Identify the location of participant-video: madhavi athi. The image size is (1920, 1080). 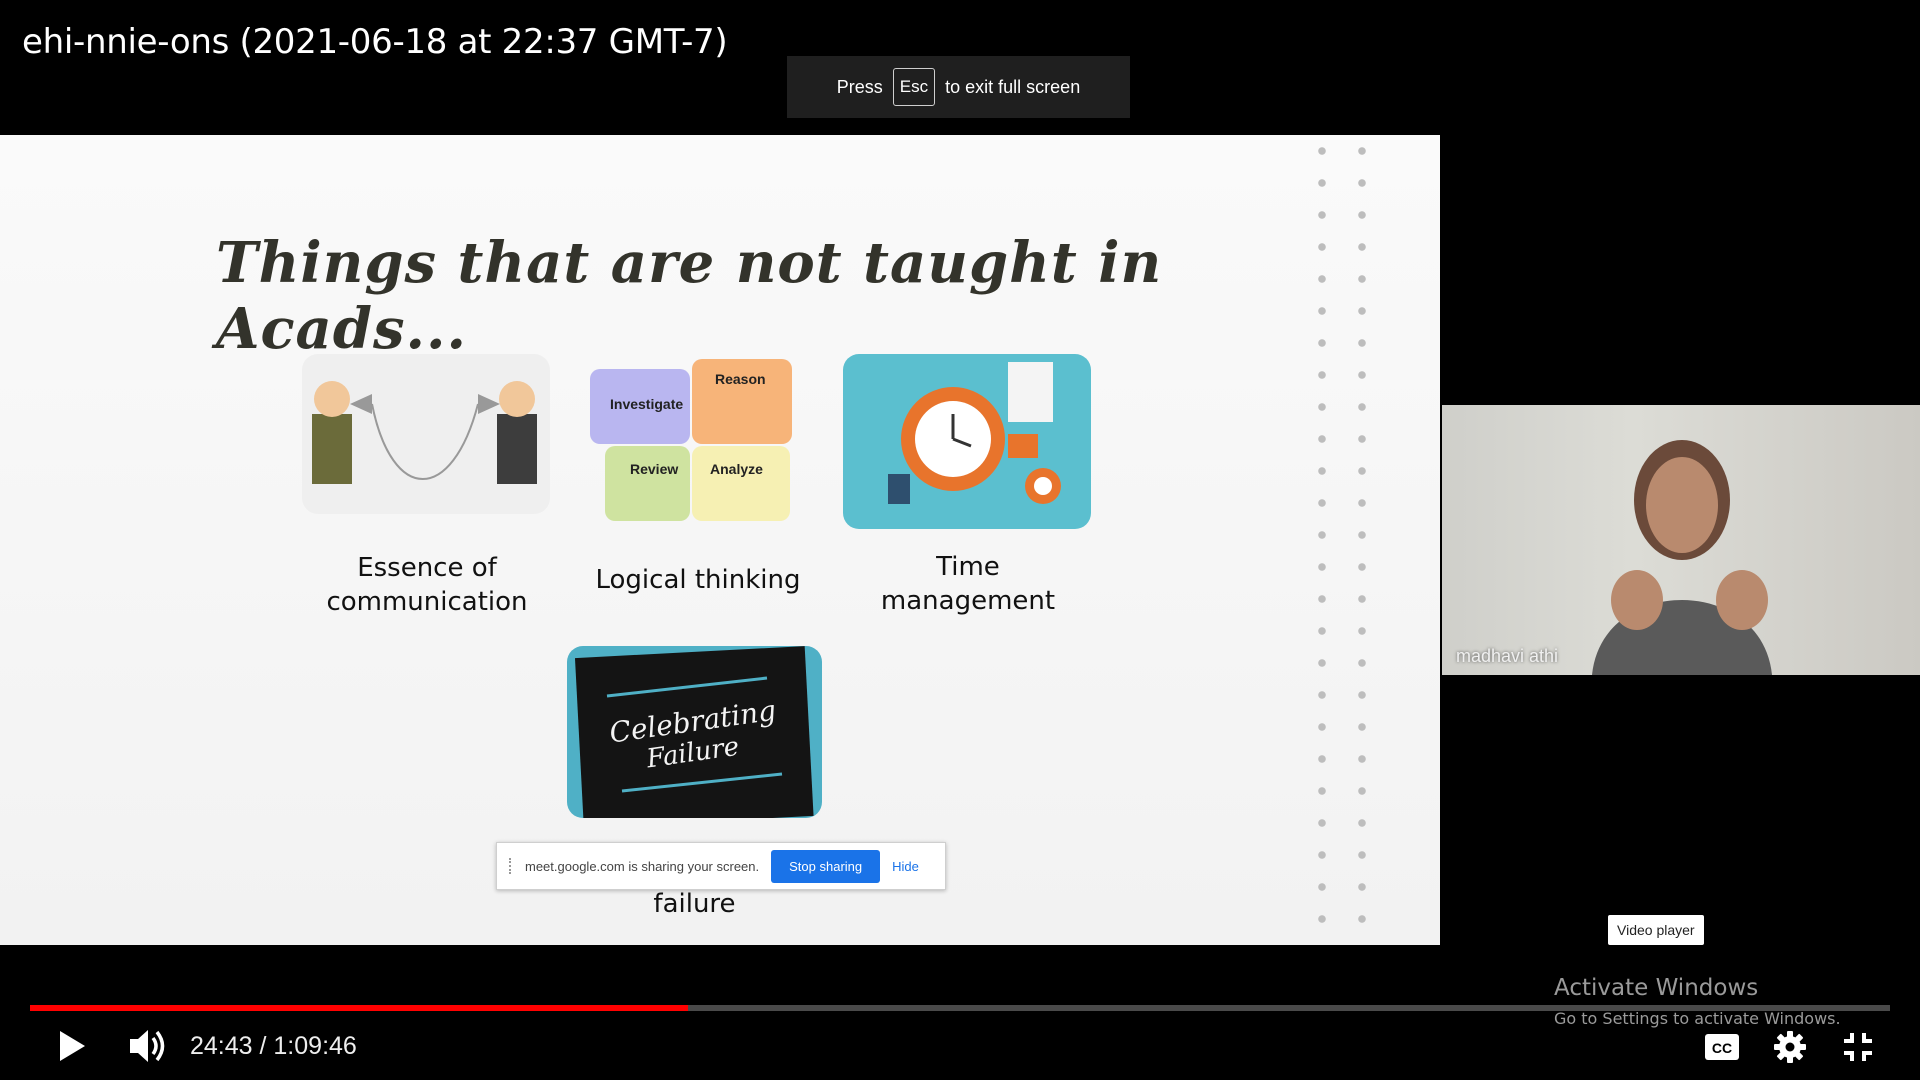
(1681, 540).